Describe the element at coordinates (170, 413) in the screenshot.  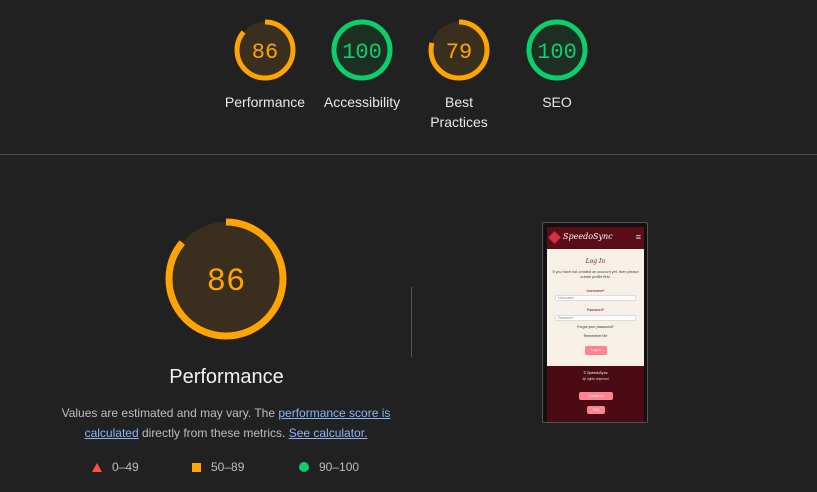
I see `desc-text-1: Values are estimated and may vary. The` at that location.